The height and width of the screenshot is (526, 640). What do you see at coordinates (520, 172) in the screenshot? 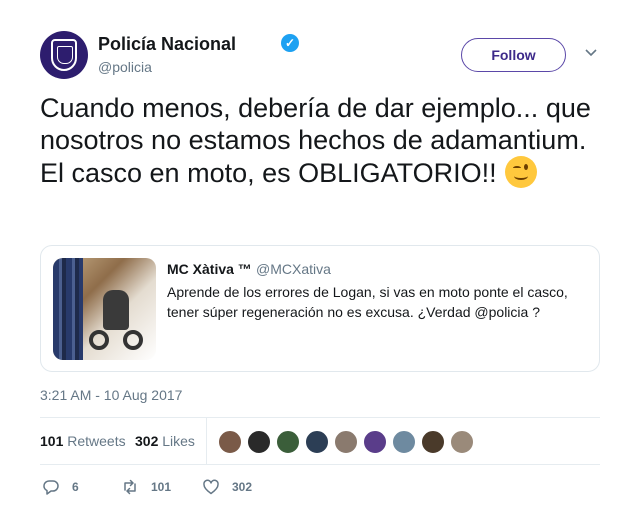
I see `winking-face-emoji-icon` at bounding box center [520, 172].